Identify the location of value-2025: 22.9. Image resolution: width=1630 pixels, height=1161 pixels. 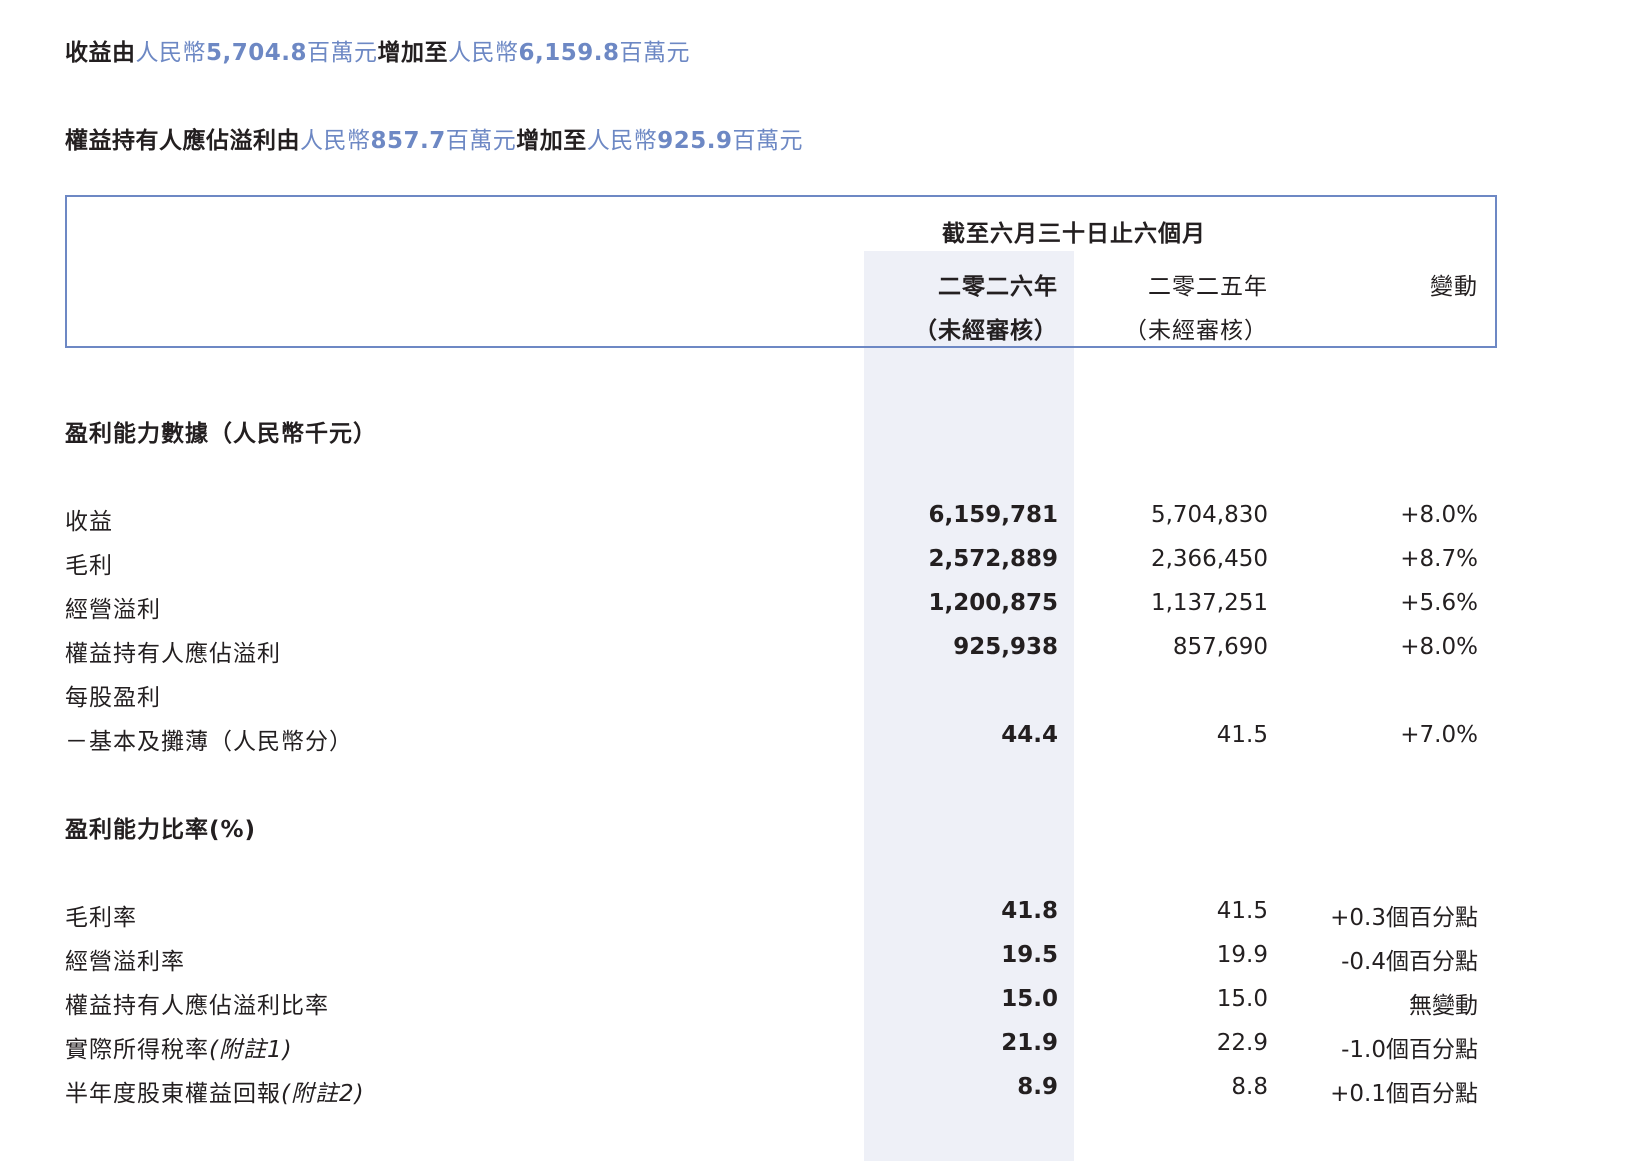
(1242, 1043).